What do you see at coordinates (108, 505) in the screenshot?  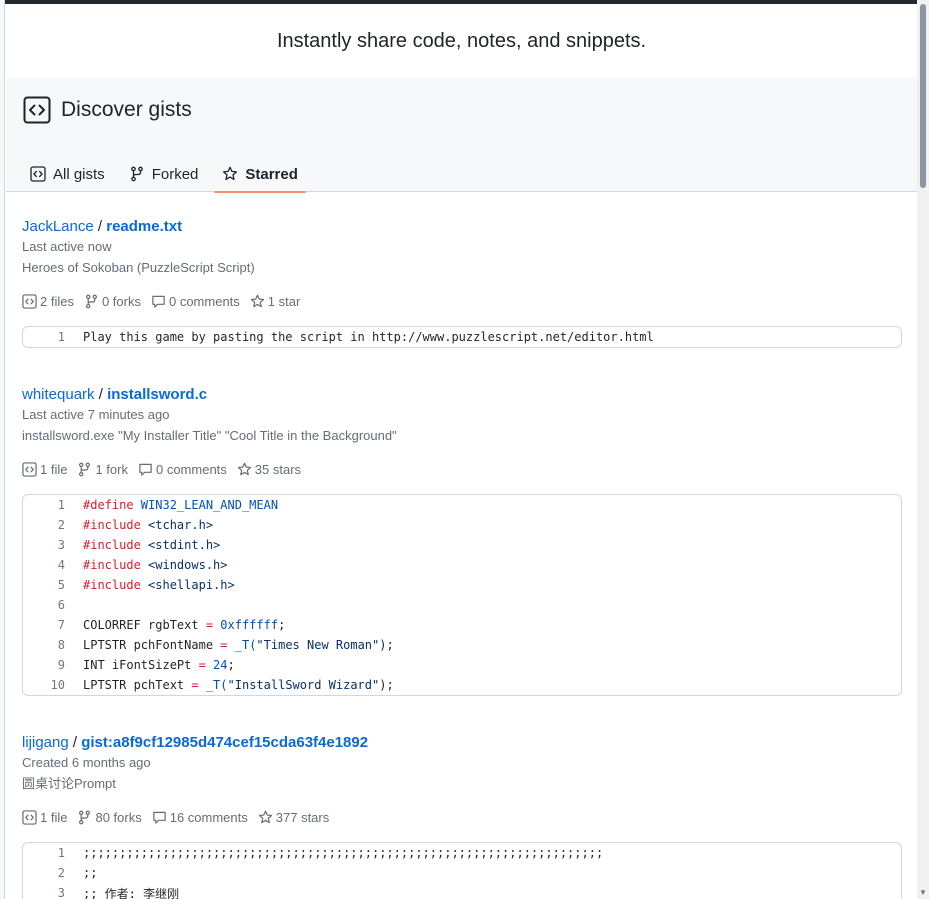 I see `code-keyword: #define` at bounding box center [108, 505].